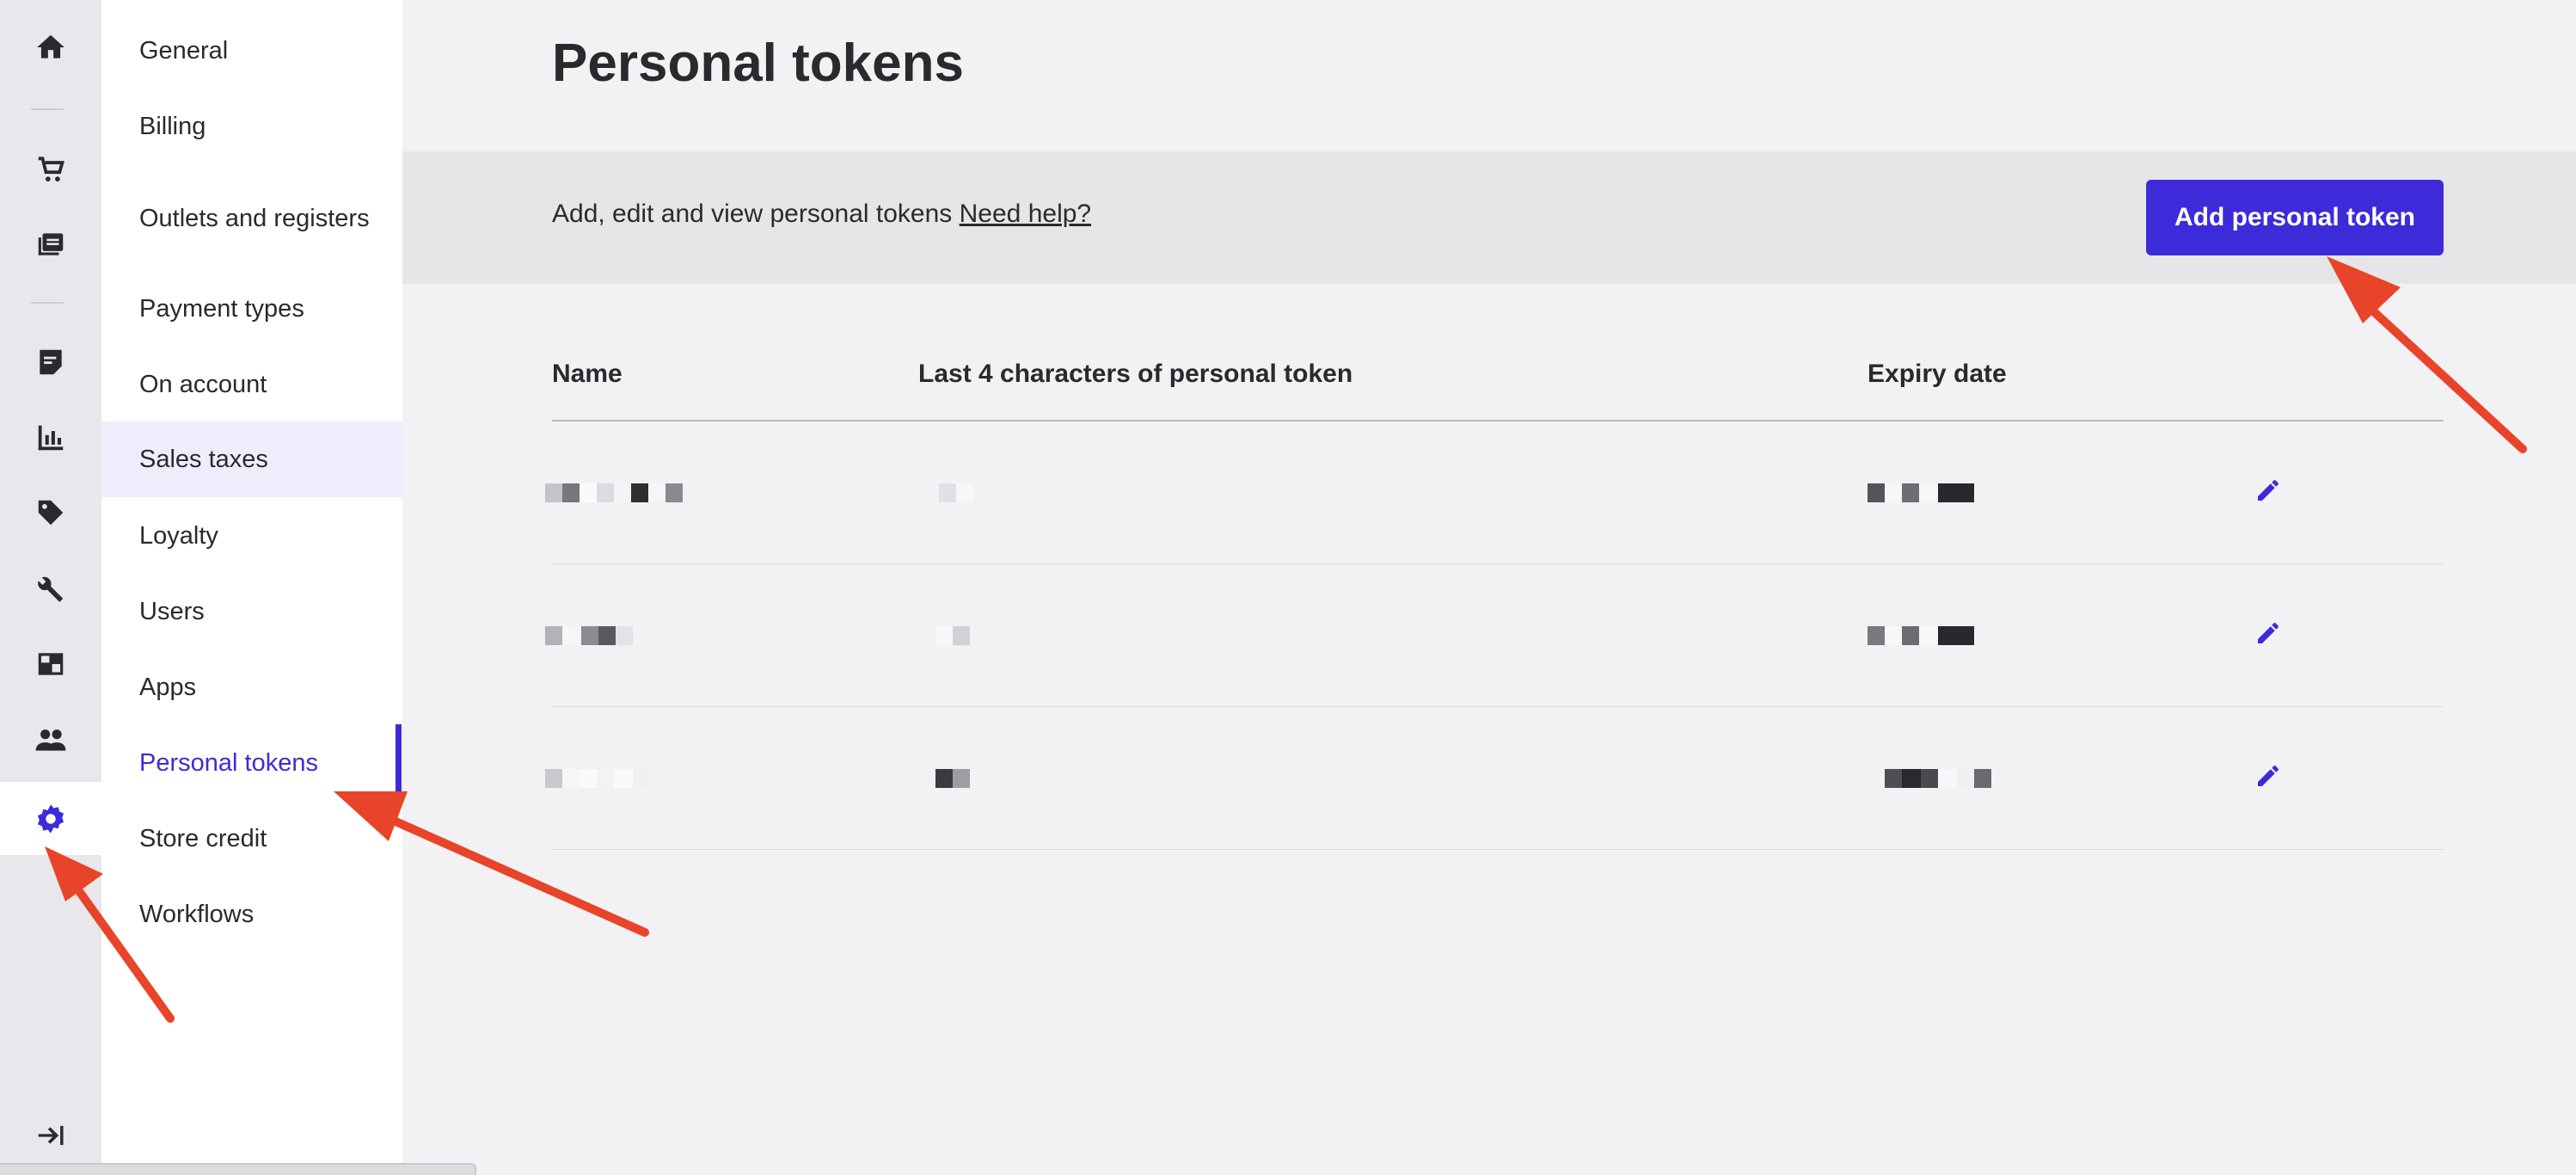 The image size is (2576, 1175). Describe the element at coordinates (758, 63) in the screenshot. I see `page-title: Personal tokens` at that location.